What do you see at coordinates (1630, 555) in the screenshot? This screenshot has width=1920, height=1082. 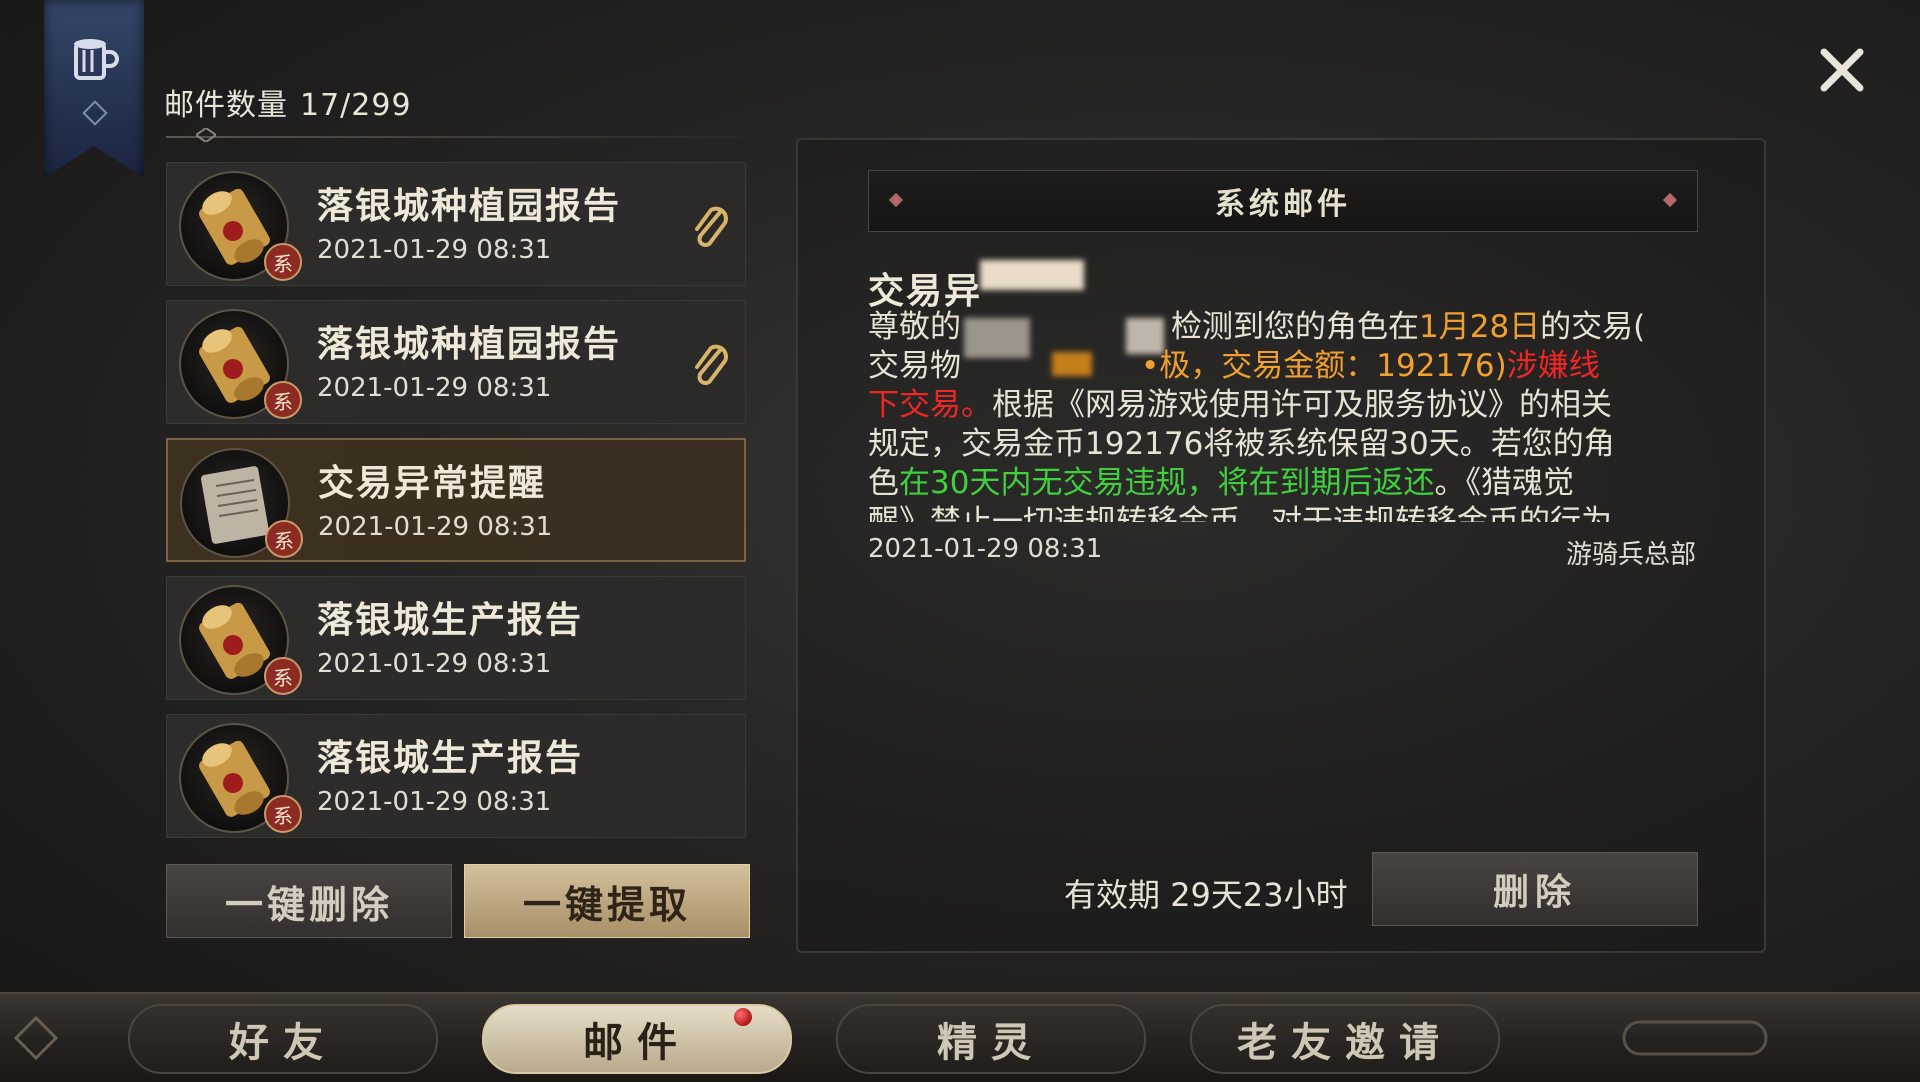 I see `mail-sender: 游骑兵总部` at bounding box center [1630, 555].